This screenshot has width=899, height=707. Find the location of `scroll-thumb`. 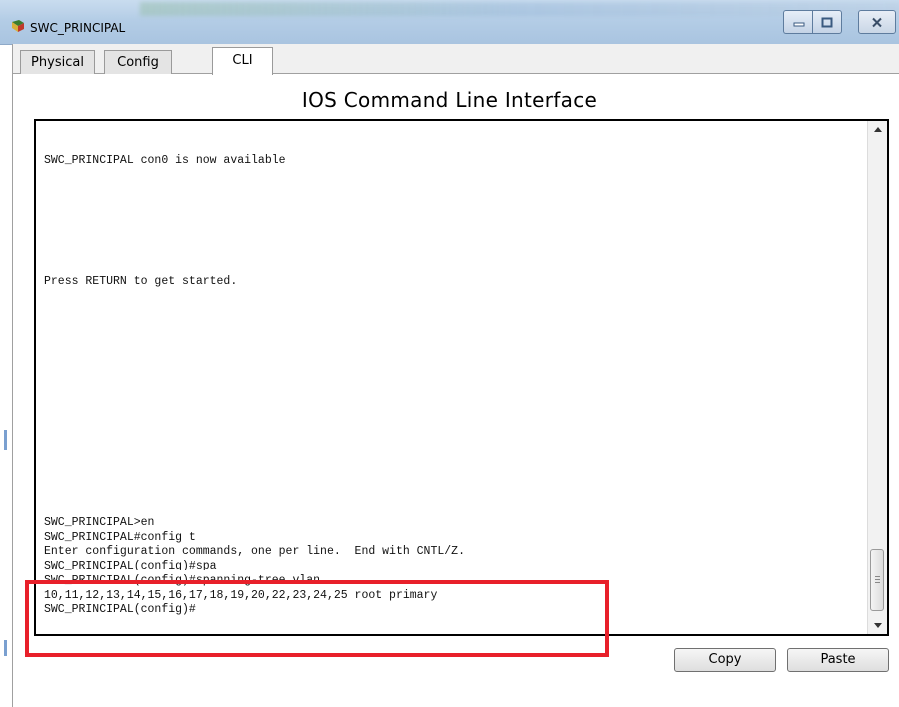

scroll-thumb is located at coordinates (877, 580).